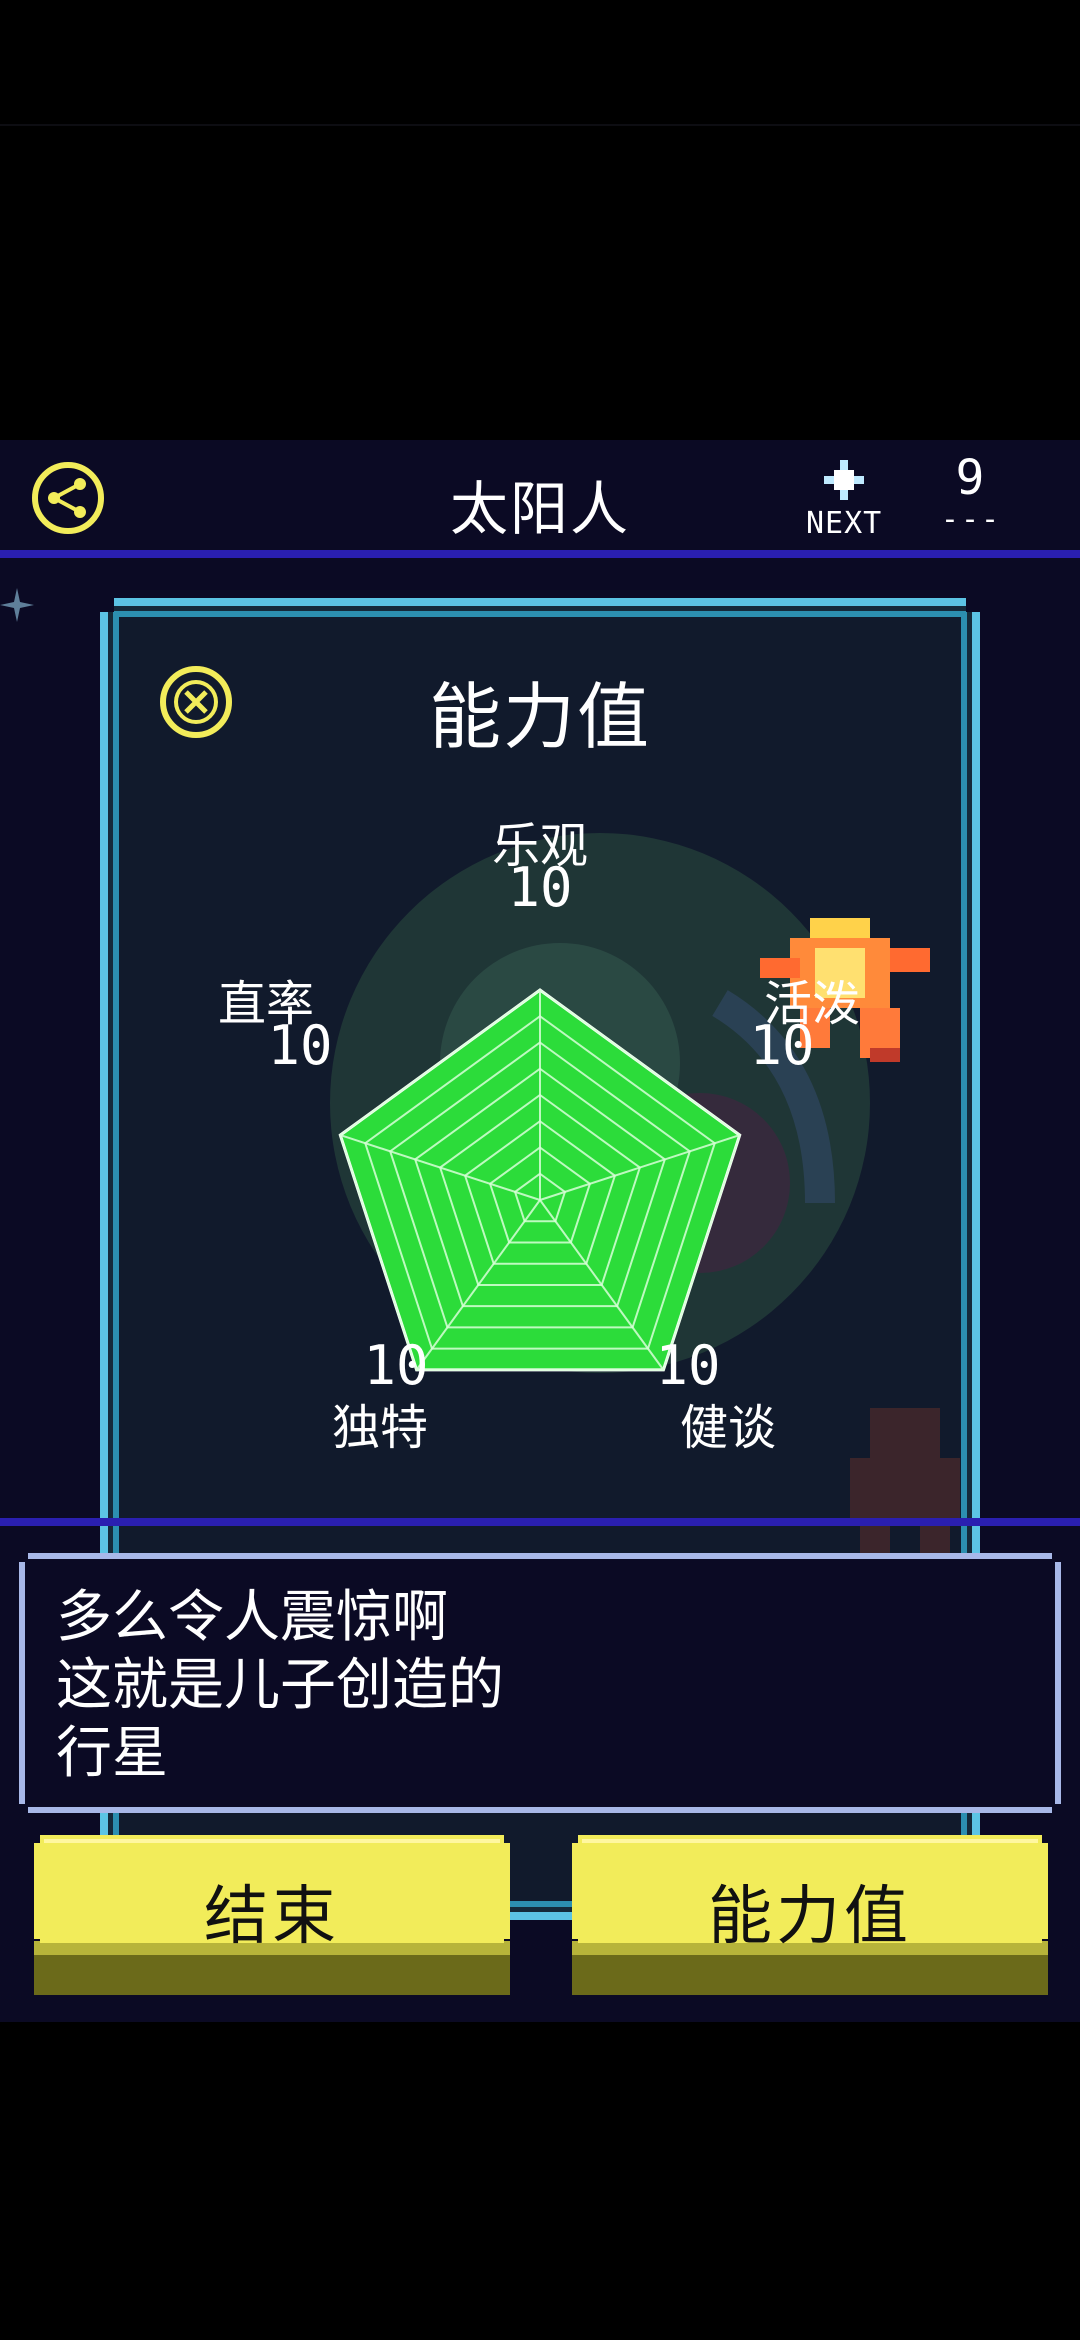  What do you see at coordinates (540, 554) in the screenshot?
I see `header-divider` at bounding box center [540, 554].